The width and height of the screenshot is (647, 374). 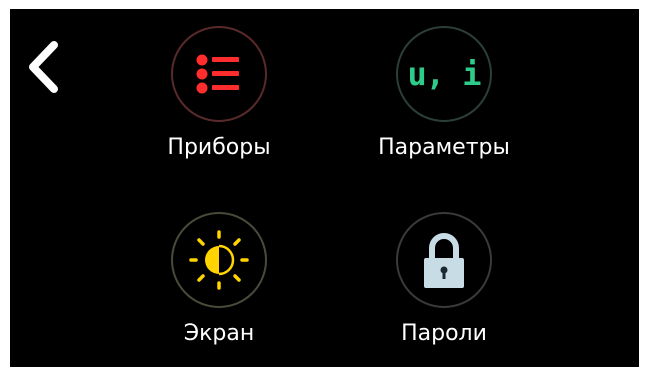 I want to click on menu-item-devices: Приборы, so click(x=219, y=94).